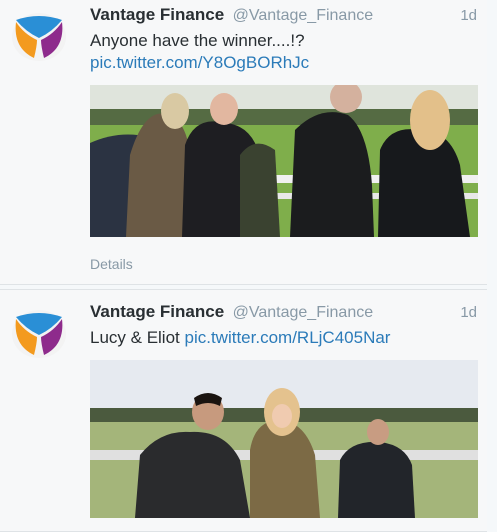 The image size is (497, 532). I want to click on tweet-text: Lucy & Eliot pic.twitter.com/RLjC405Nar, so click(240, 338).